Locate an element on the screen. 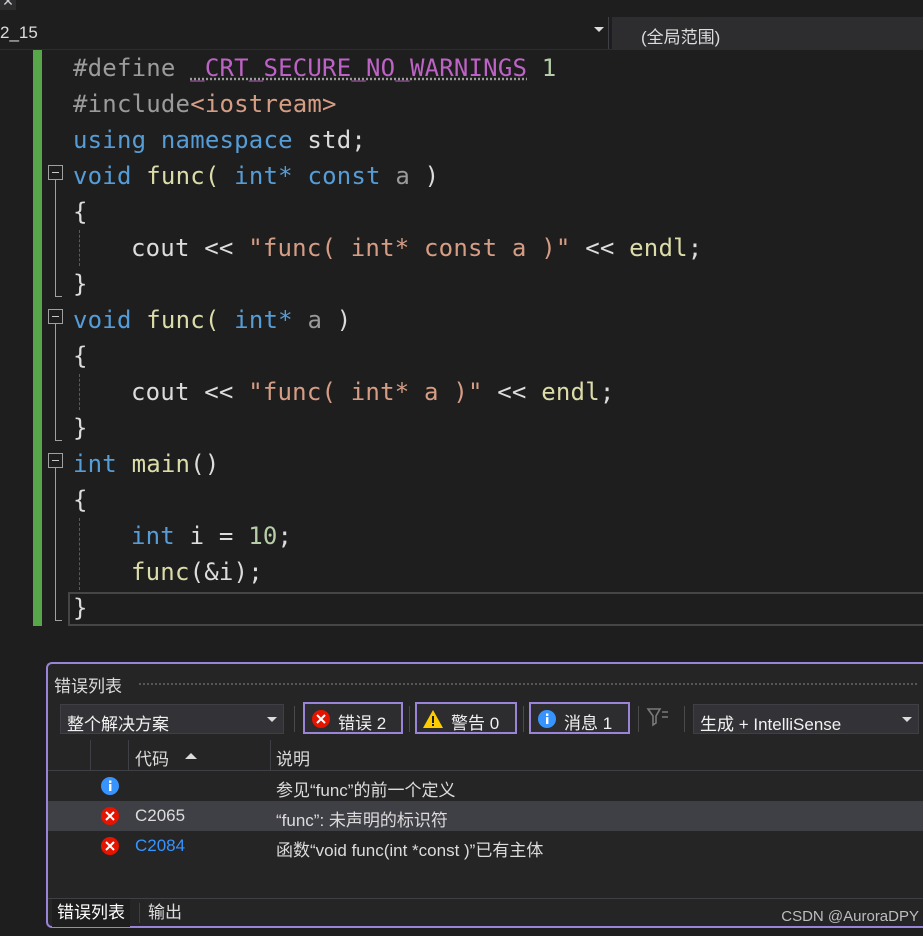  error-row: C2065 “func”: 未声明的标识符 is located at coordinates (485, 816).